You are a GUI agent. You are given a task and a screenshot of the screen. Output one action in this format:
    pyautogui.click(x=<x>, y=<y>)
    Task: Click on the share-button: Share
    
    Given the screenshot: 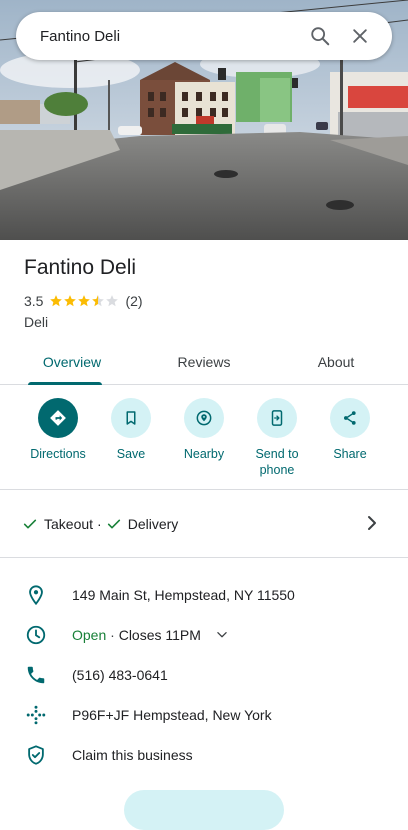 What is the action you would take?
    pyautogui.click(x=350, y=430)
    